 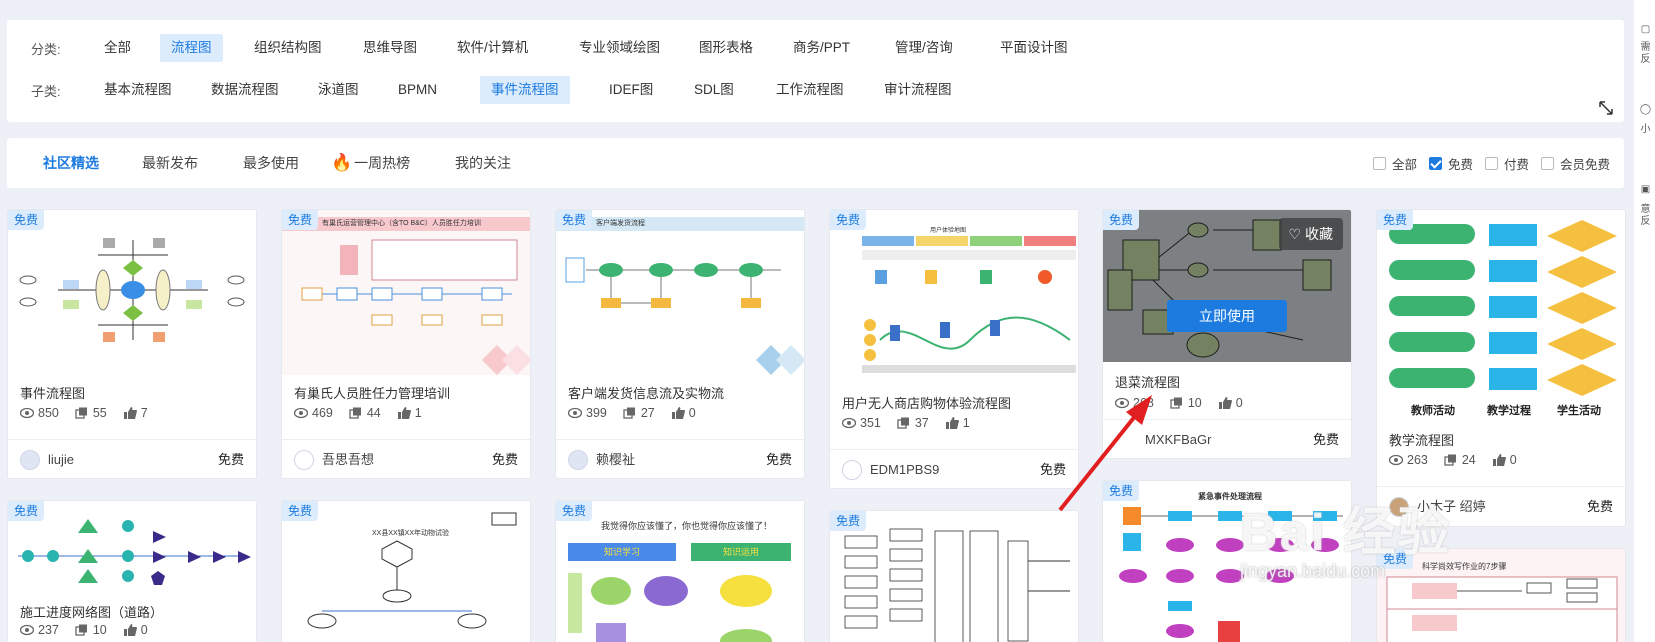 What do you see at coordinates (1460, 164) in the screenshot?
I see `filter-free-label: 免费` at bounding box center [1460, 164].